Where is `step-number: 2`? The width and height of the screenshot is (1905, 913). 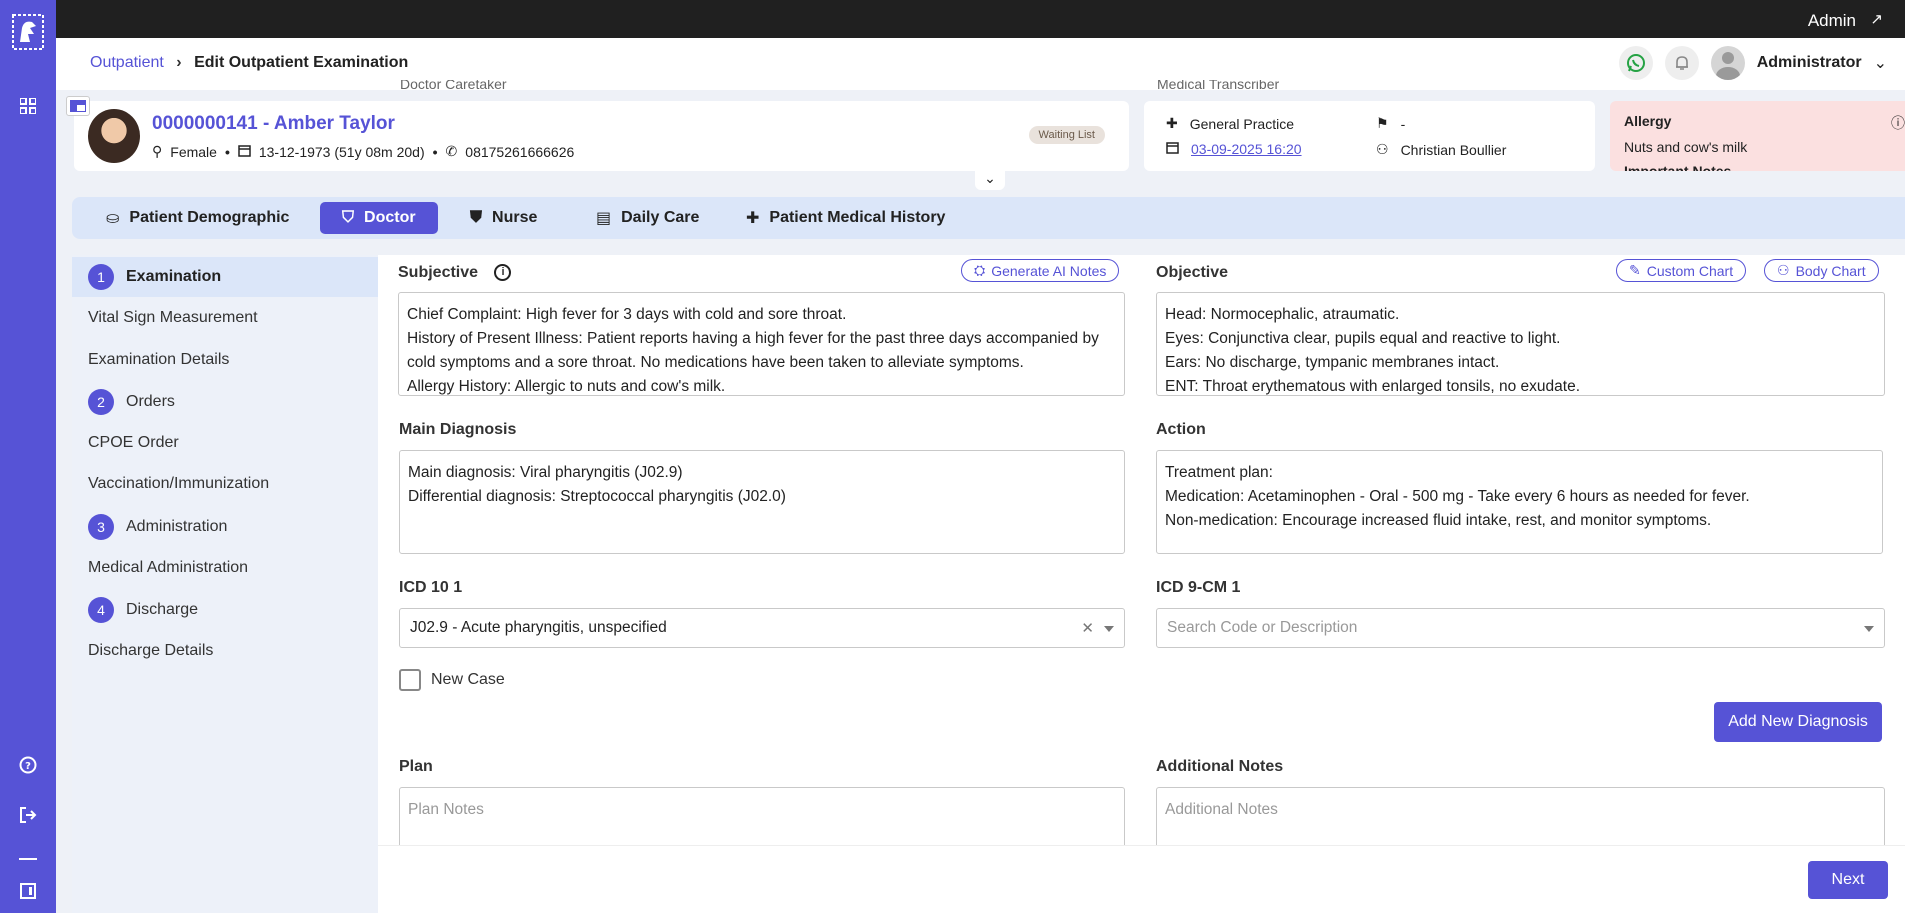 step-number: 2 is located at coordinates (101, 402).